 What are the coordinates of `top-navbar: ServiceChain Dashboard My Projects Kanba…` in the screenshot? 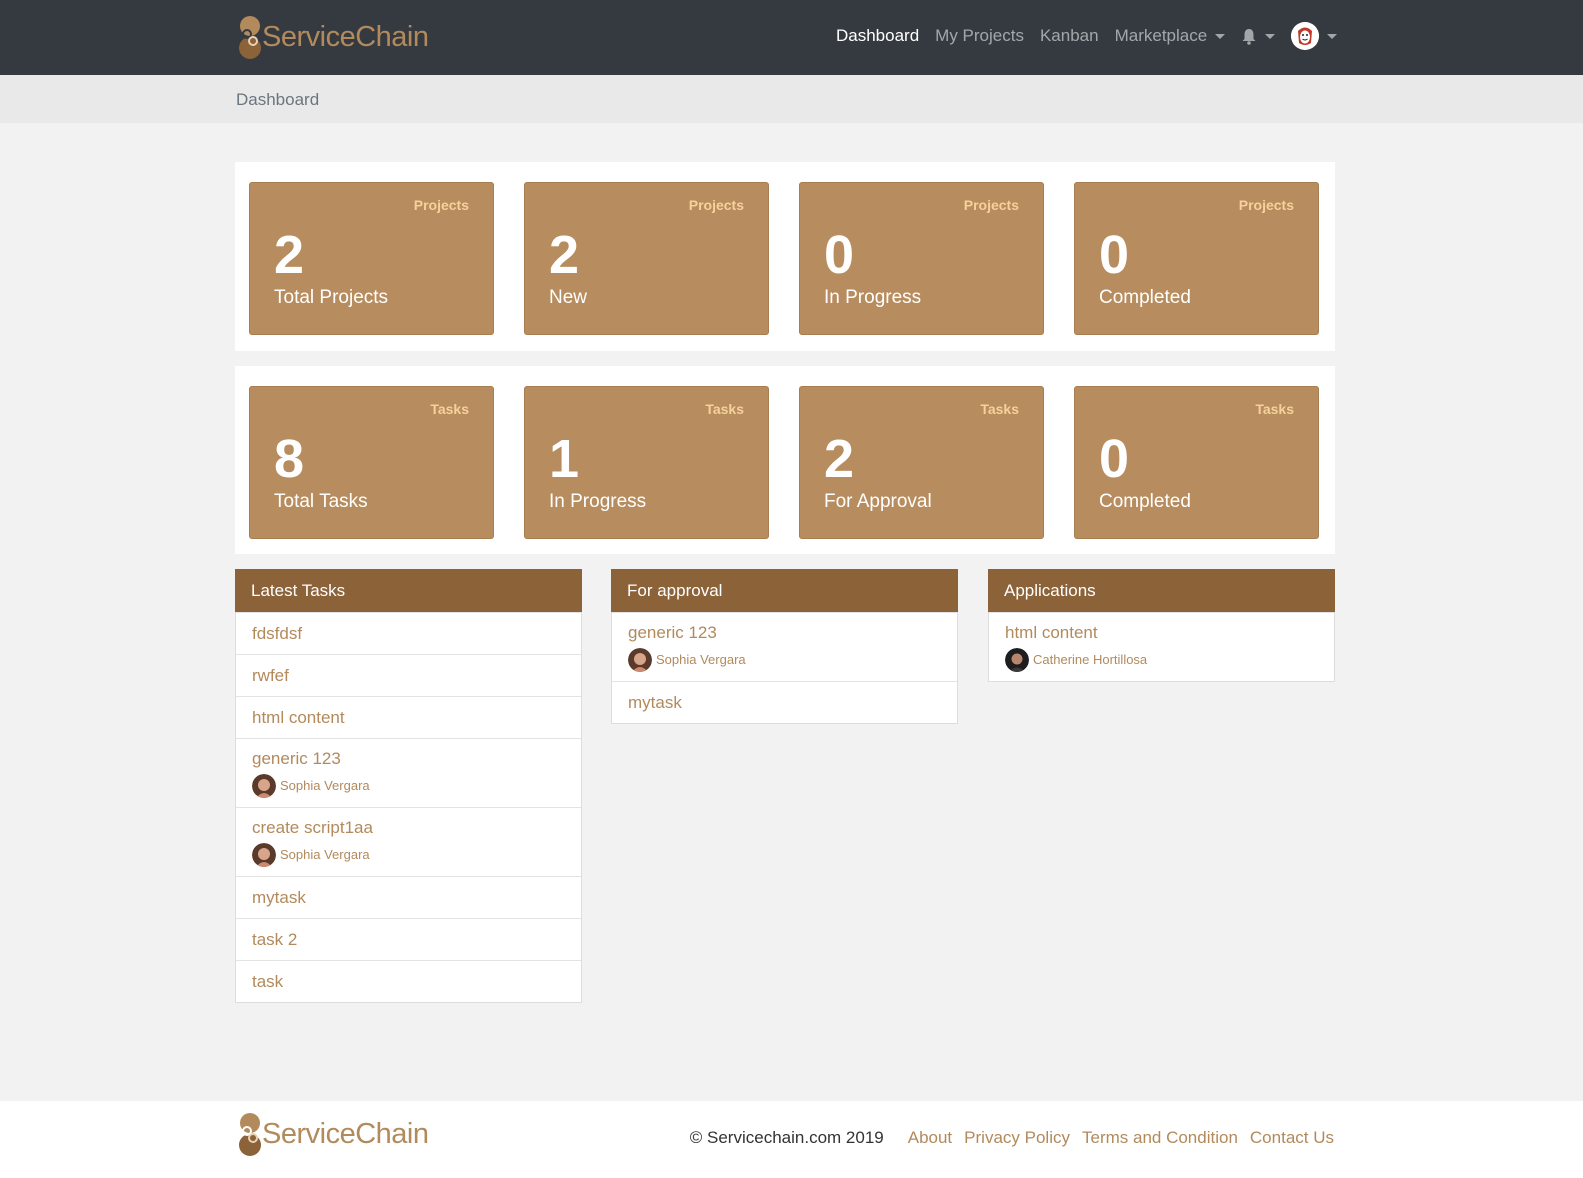 It's located at (791, 37).